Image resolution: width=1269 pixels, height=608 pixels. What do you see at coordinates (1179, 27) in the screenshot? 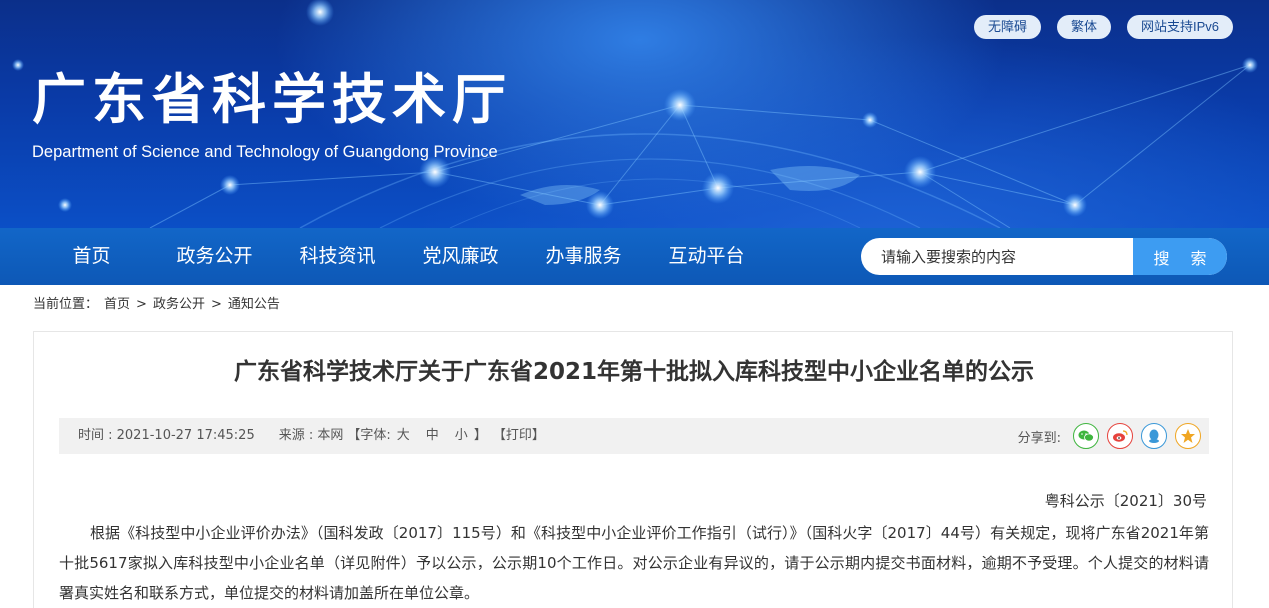
I see `ipv6-link: 网站支持IPv6` at bounding box center [1179, 27].